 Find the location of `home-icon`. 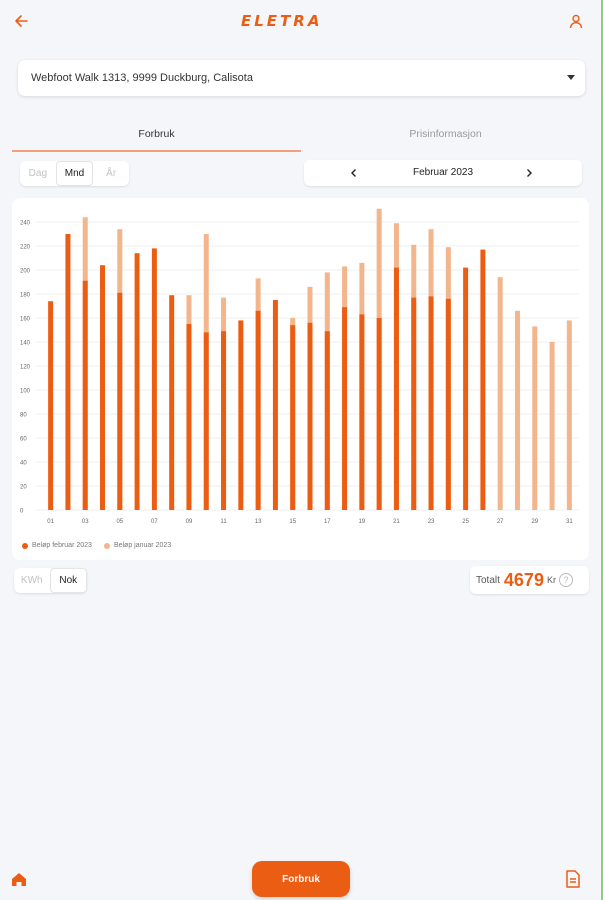

home-icon is located at coordinates (19, 879).